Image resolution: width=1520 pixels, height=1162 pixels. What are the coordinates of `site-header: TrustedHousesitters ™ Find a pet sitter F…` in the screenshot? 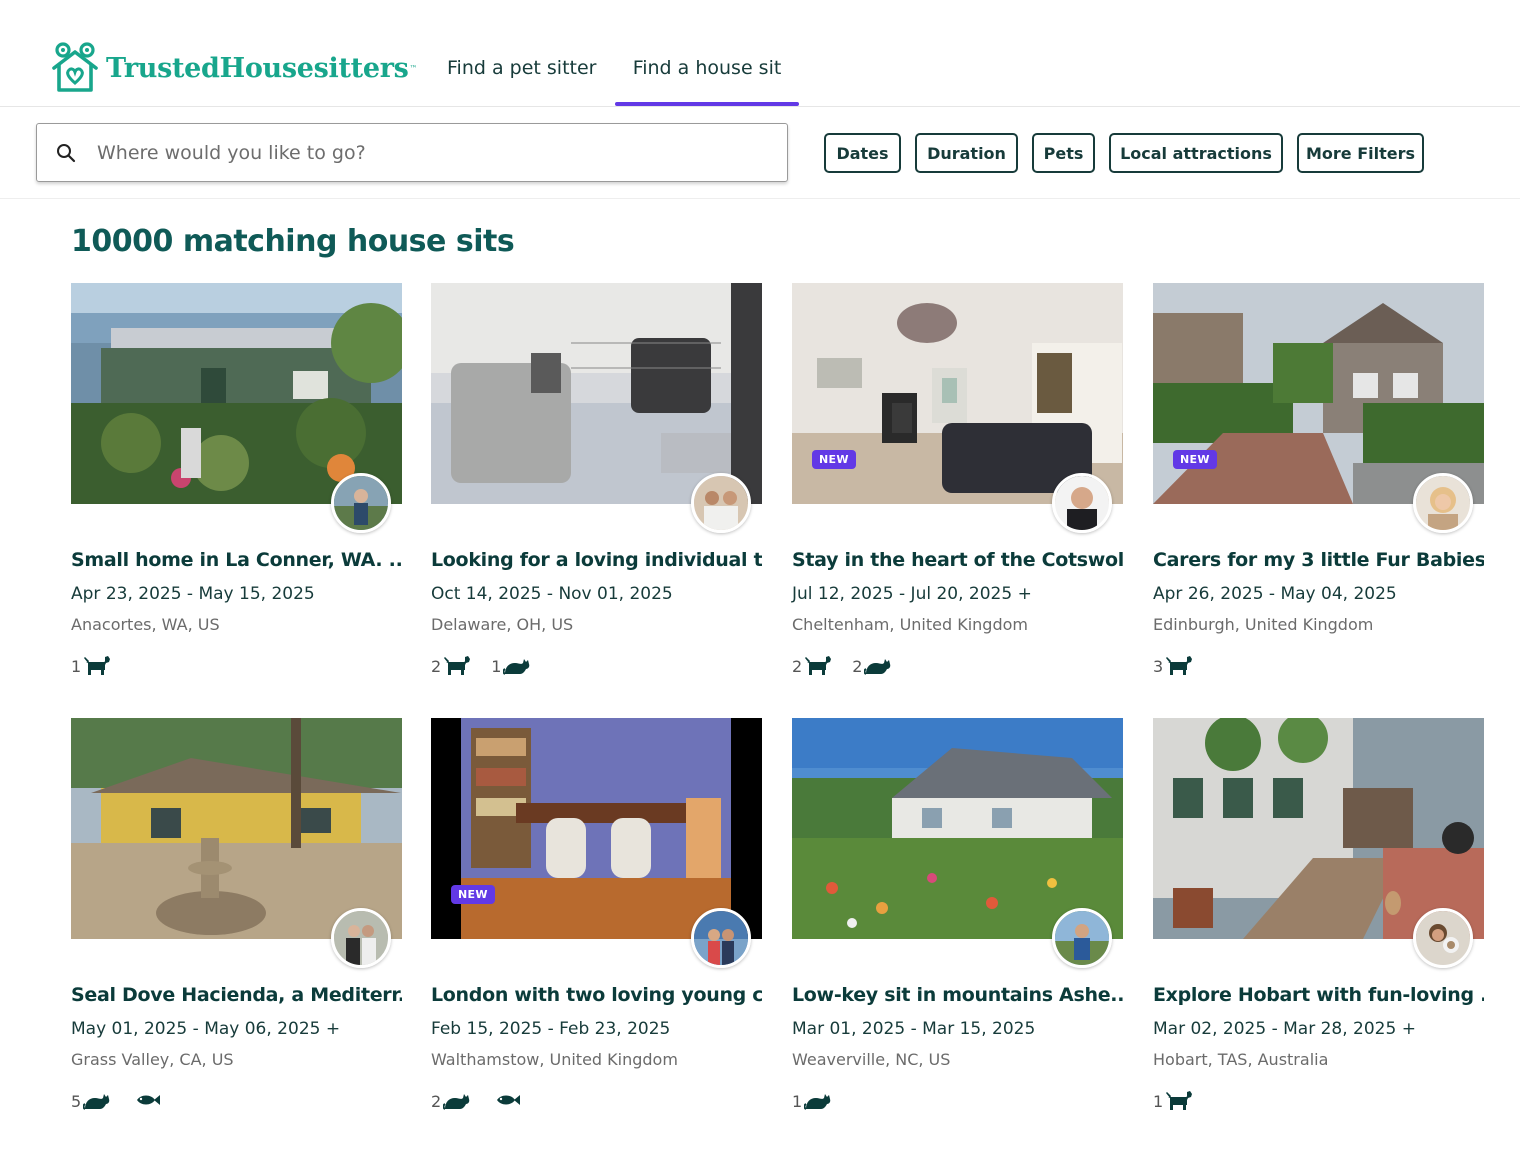 It's located at (760, 53).